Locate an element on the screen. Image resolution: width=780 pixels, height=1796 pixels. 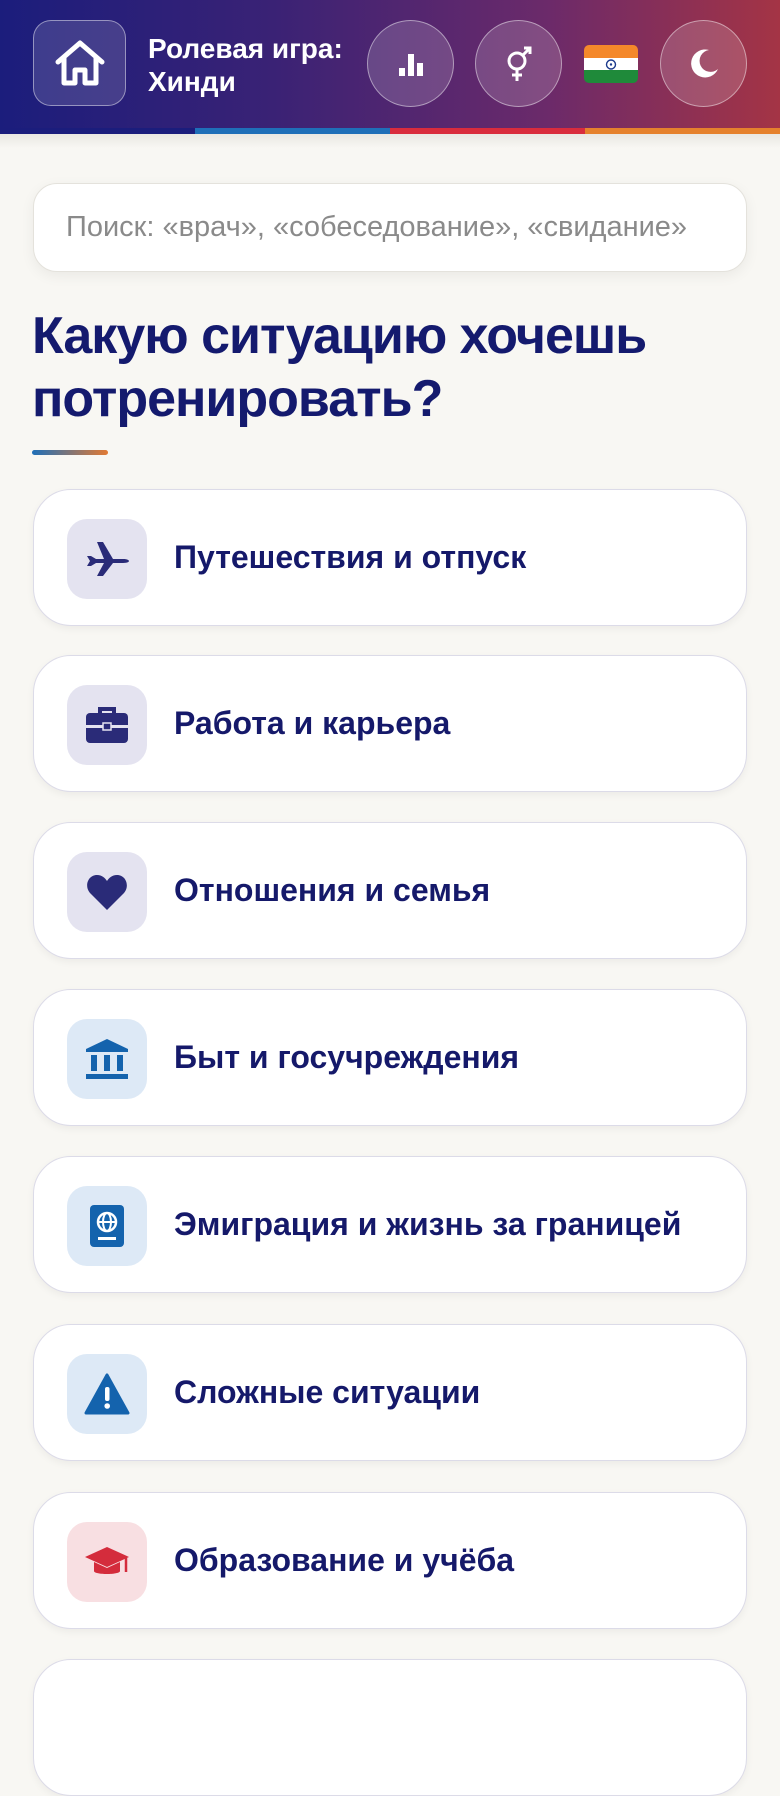
passport-icon is located at coordinates (107, 1226).